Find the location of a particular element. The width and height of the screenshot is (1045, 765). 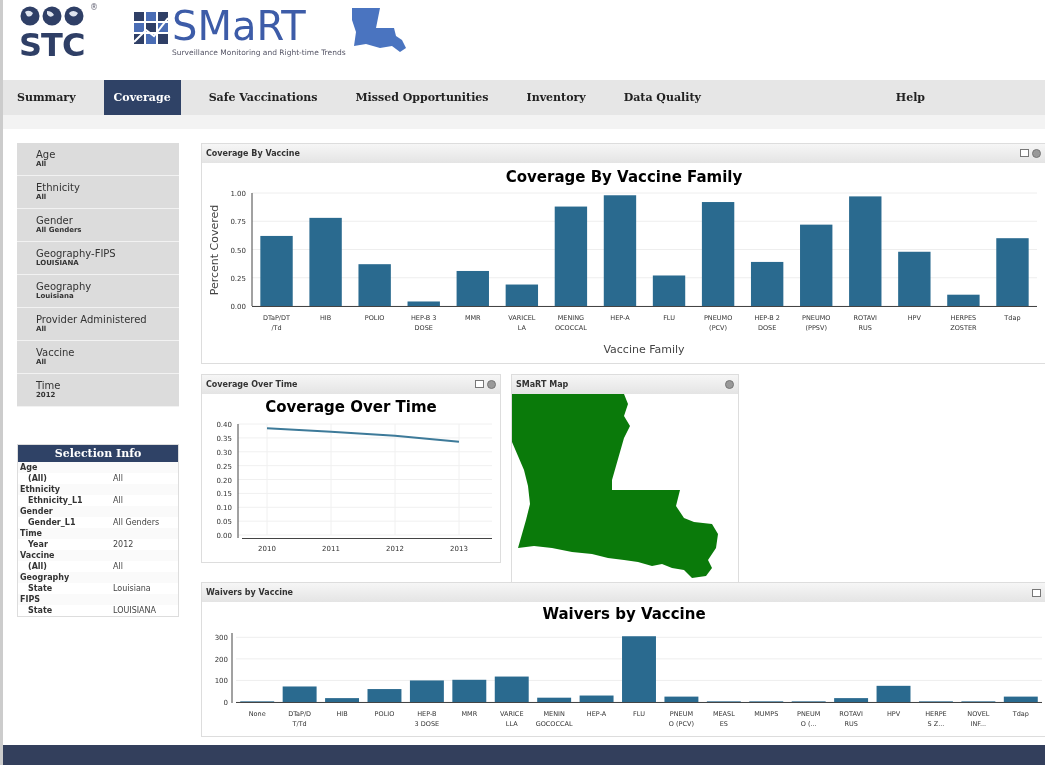

nav-tab: Coverage is located at coordinates (142, 97).